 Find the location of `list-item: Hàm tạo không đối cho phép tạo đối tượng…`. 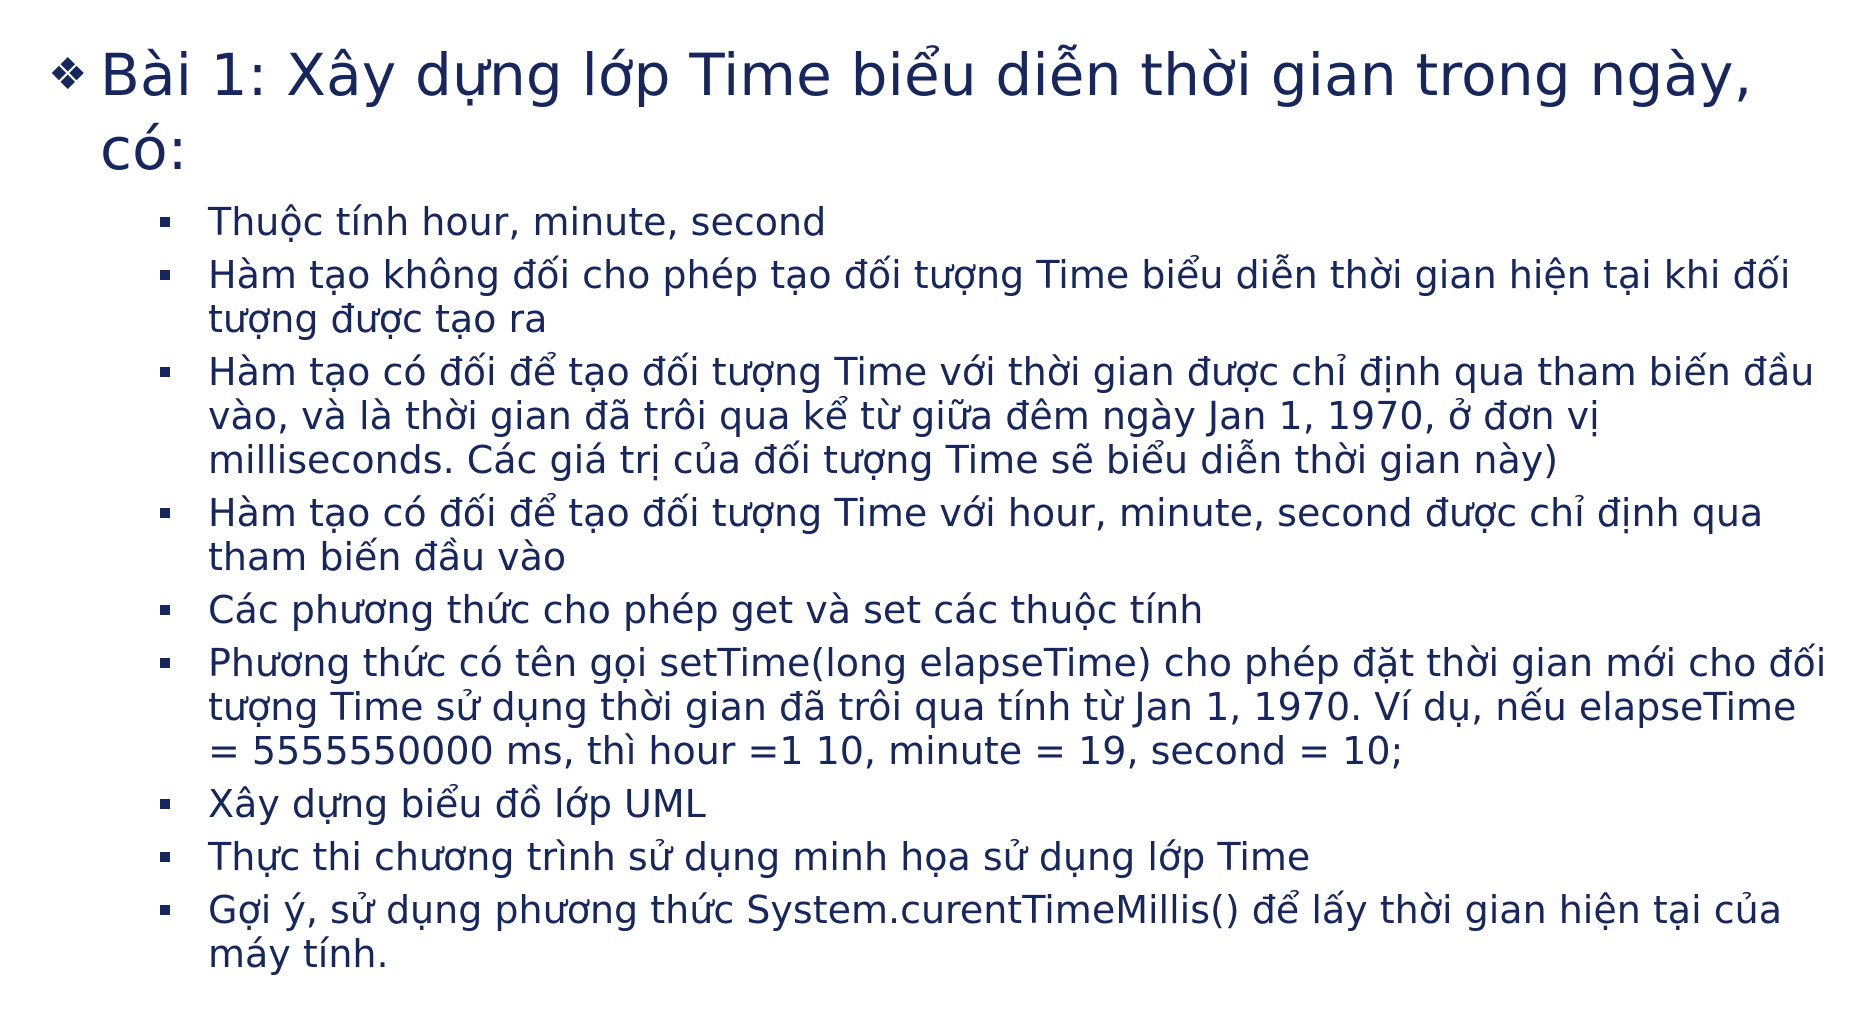

list-item: Hàm tạo không đối cho phép tạo đối tượng… is located at coordinates (996, 297).